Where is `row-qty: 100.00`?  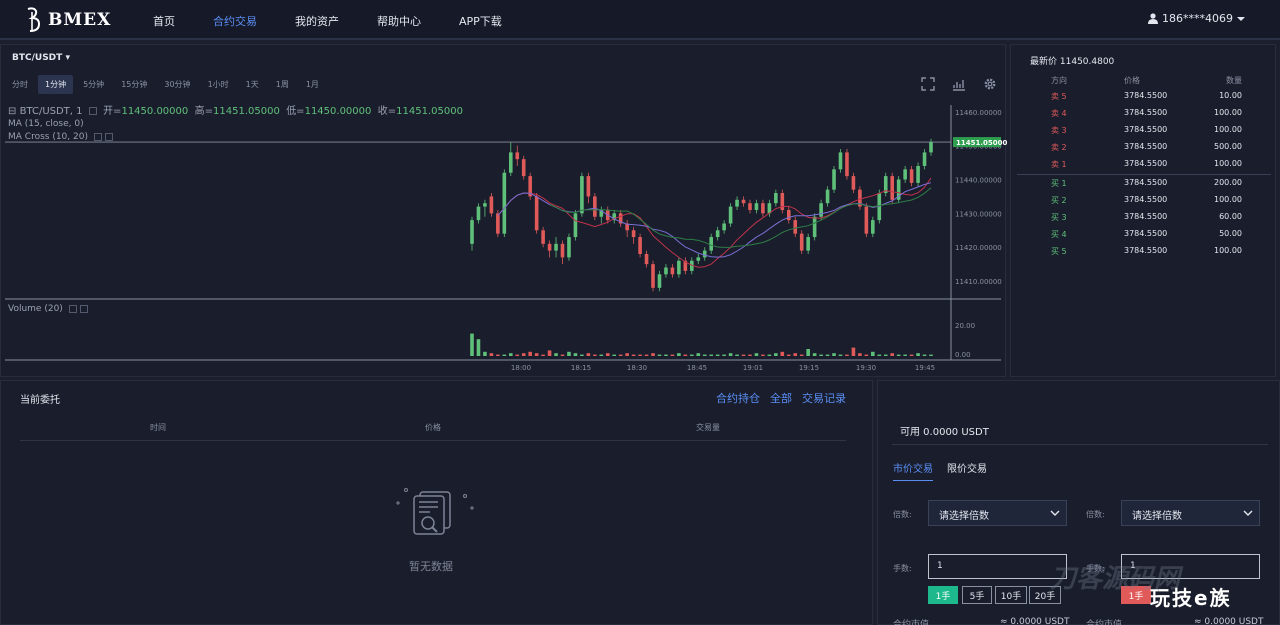
row-qty: 100.00 is located at coordinates (1228, 250).